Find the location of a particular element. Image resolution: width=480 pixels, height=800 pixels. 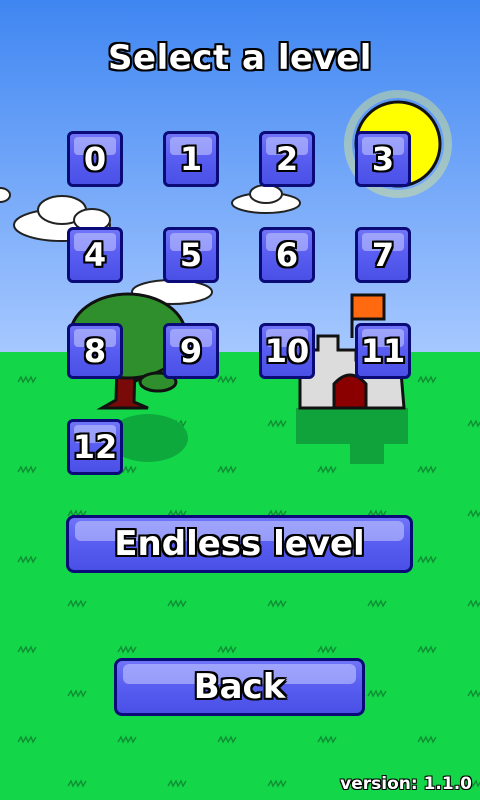

level-button-2: 2 is located at coordinates (287, 159).